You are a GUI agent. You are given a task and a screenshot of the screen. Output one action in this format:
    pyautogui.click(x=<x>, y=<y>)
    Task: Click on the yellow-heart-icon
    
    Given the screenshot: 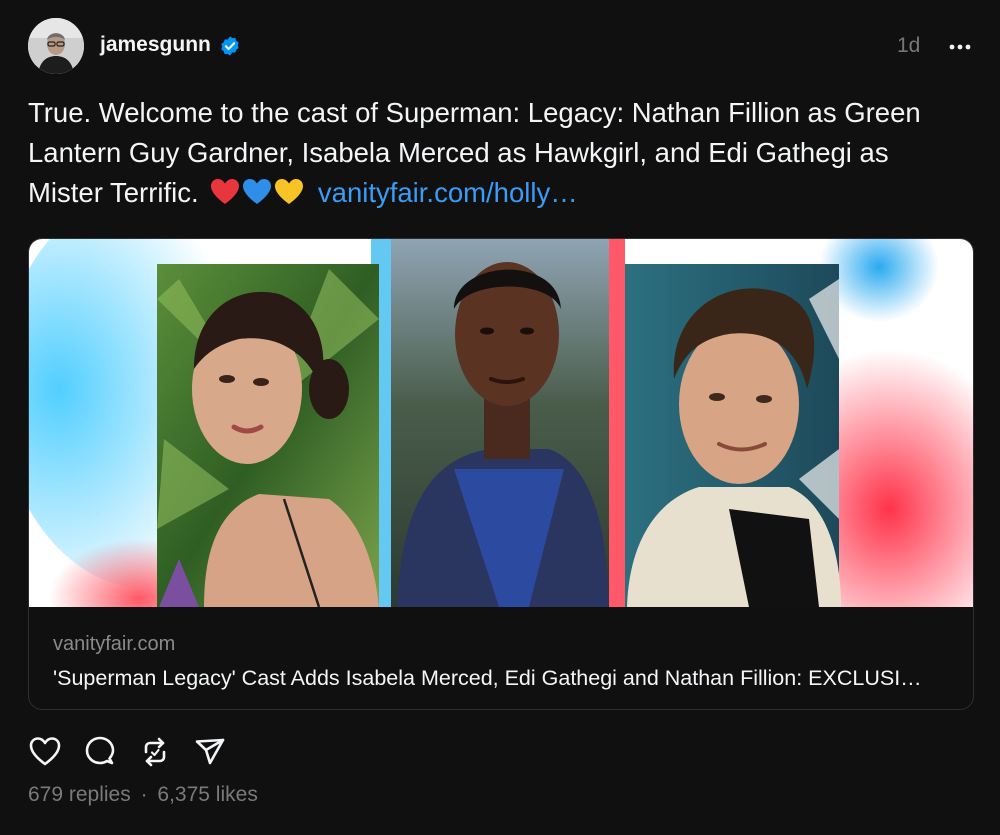 What is the action you would take?
    pyautogui.click(x=289, y=191)
    